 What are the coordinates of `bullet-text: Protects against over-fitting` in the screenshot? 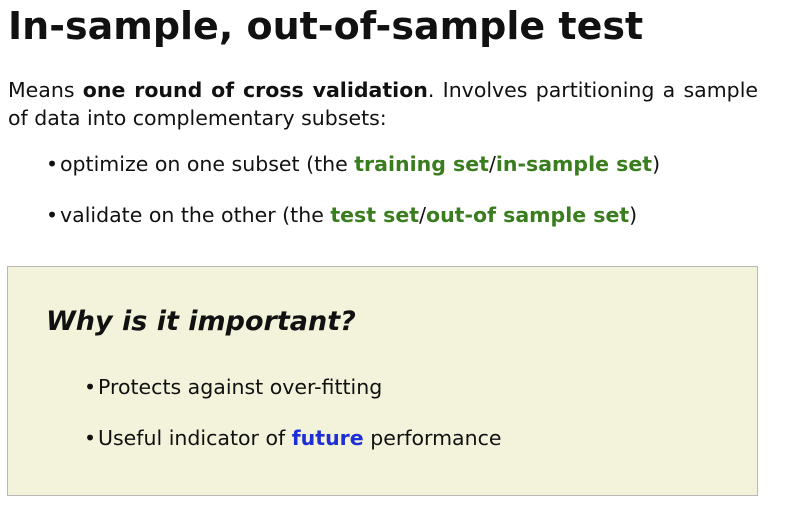 It's located at (240, 387).